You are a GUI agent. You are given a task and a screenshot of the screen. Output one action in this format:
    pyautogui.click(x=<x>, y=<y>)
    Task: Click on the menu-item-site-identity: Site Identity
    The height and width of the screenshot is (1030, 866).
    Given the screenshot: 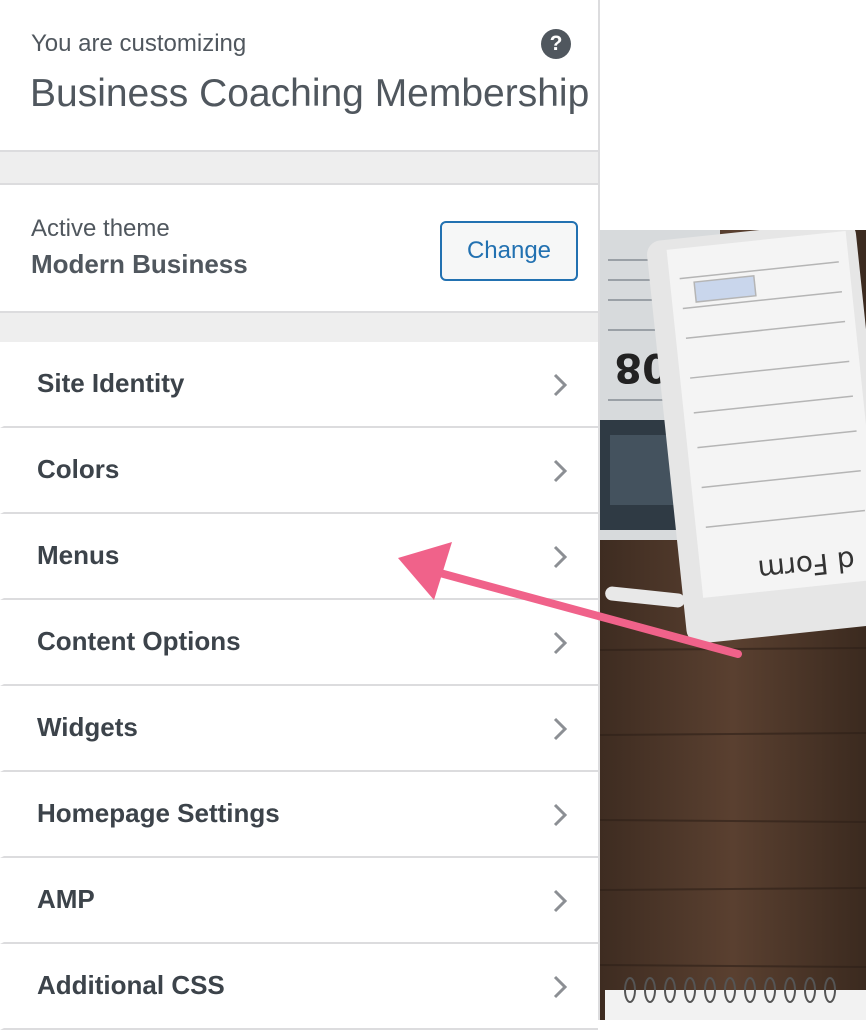 What is the action you would take?
    pyautogui.click(x=299, y=385)
    